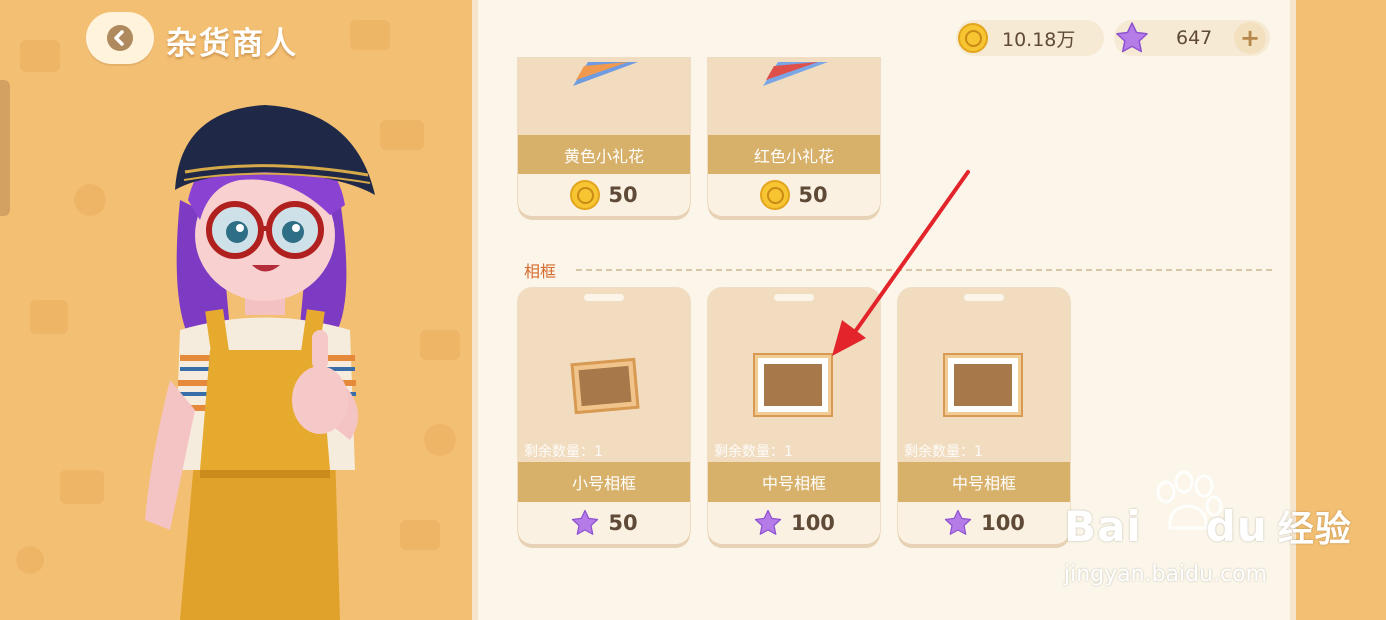 The width and height of the screenshot is (1386, 620). I want to click on section-title-frames: 相框, so click(540, 271).